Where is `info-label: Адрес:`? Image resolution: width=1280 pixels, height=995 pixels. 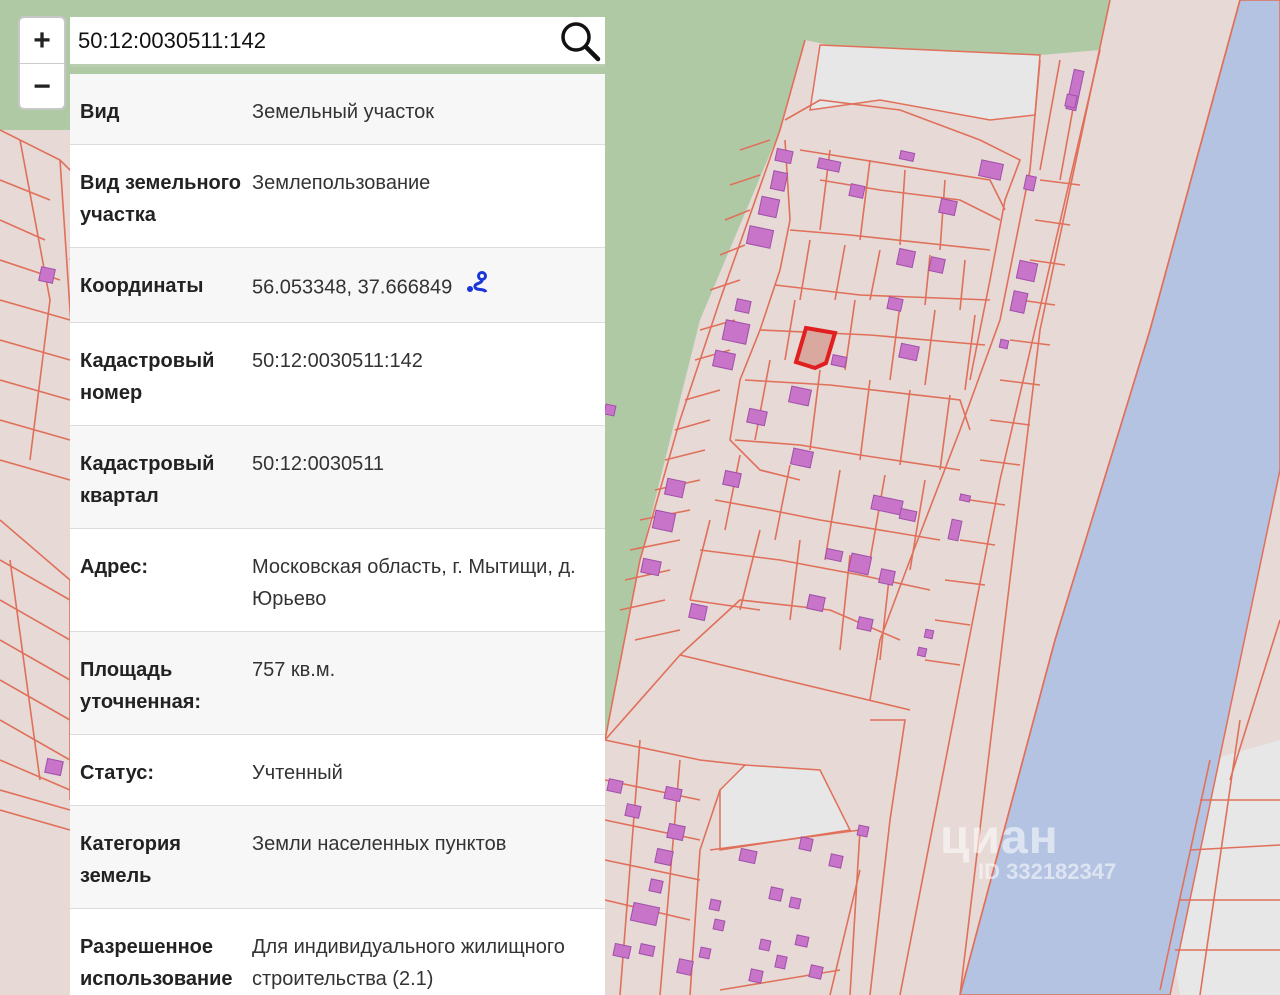 info-label: Адрес: is located at coordinates (114, 567).